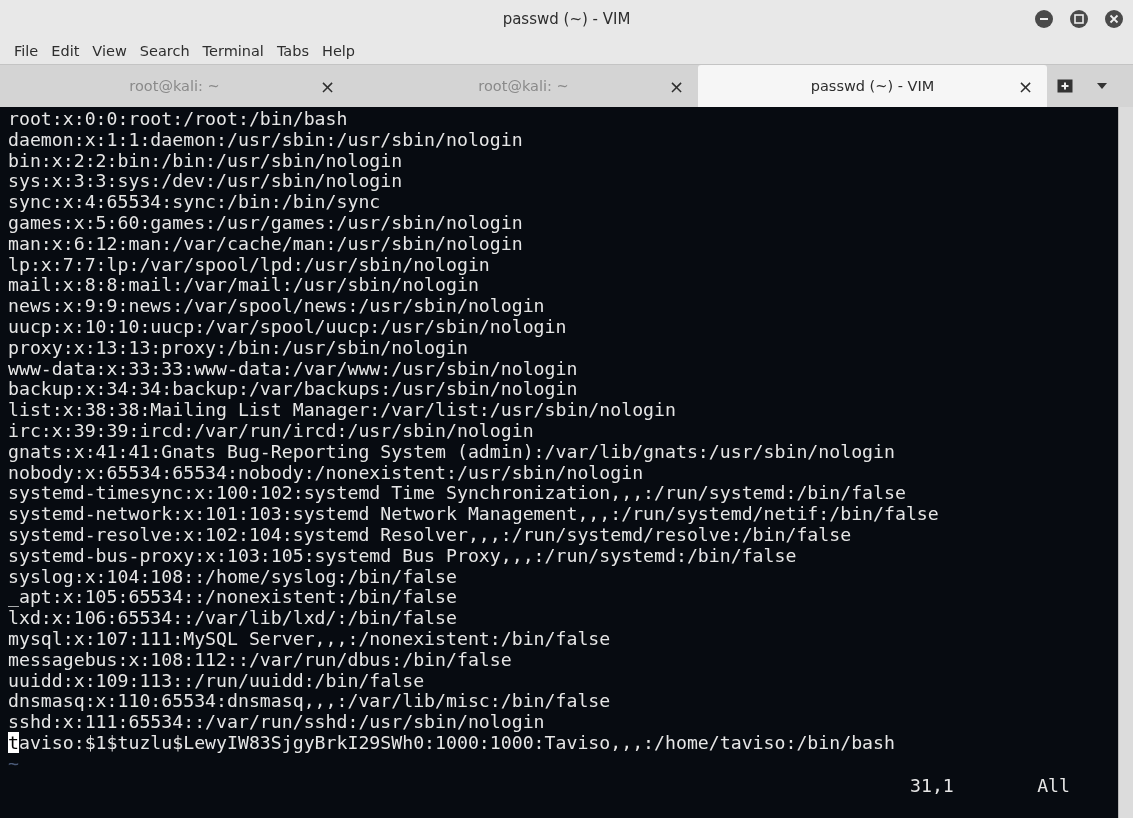 Image resolution: width=1133 pixels, height=818 pixels. What do you see at coordinates (165, 51) in the screenshot?
I see `menu-item: Search` at bounding box center [165, 51].